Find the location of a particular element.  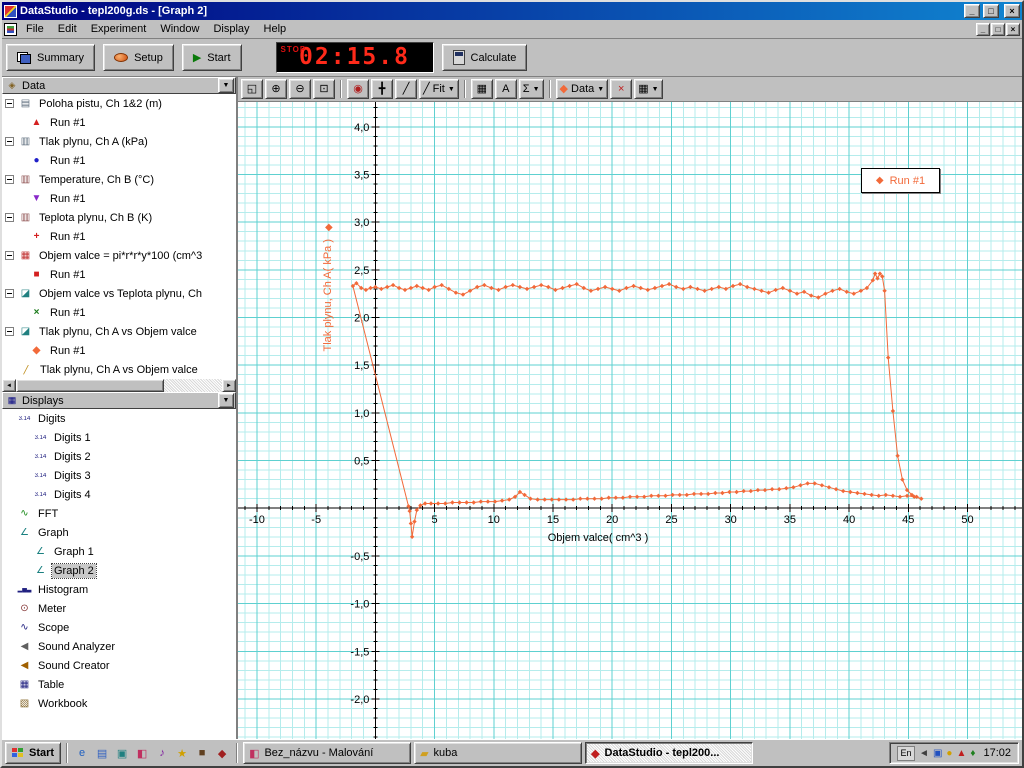

menu-experiment: Experiment is located at coordinates (119, 29).